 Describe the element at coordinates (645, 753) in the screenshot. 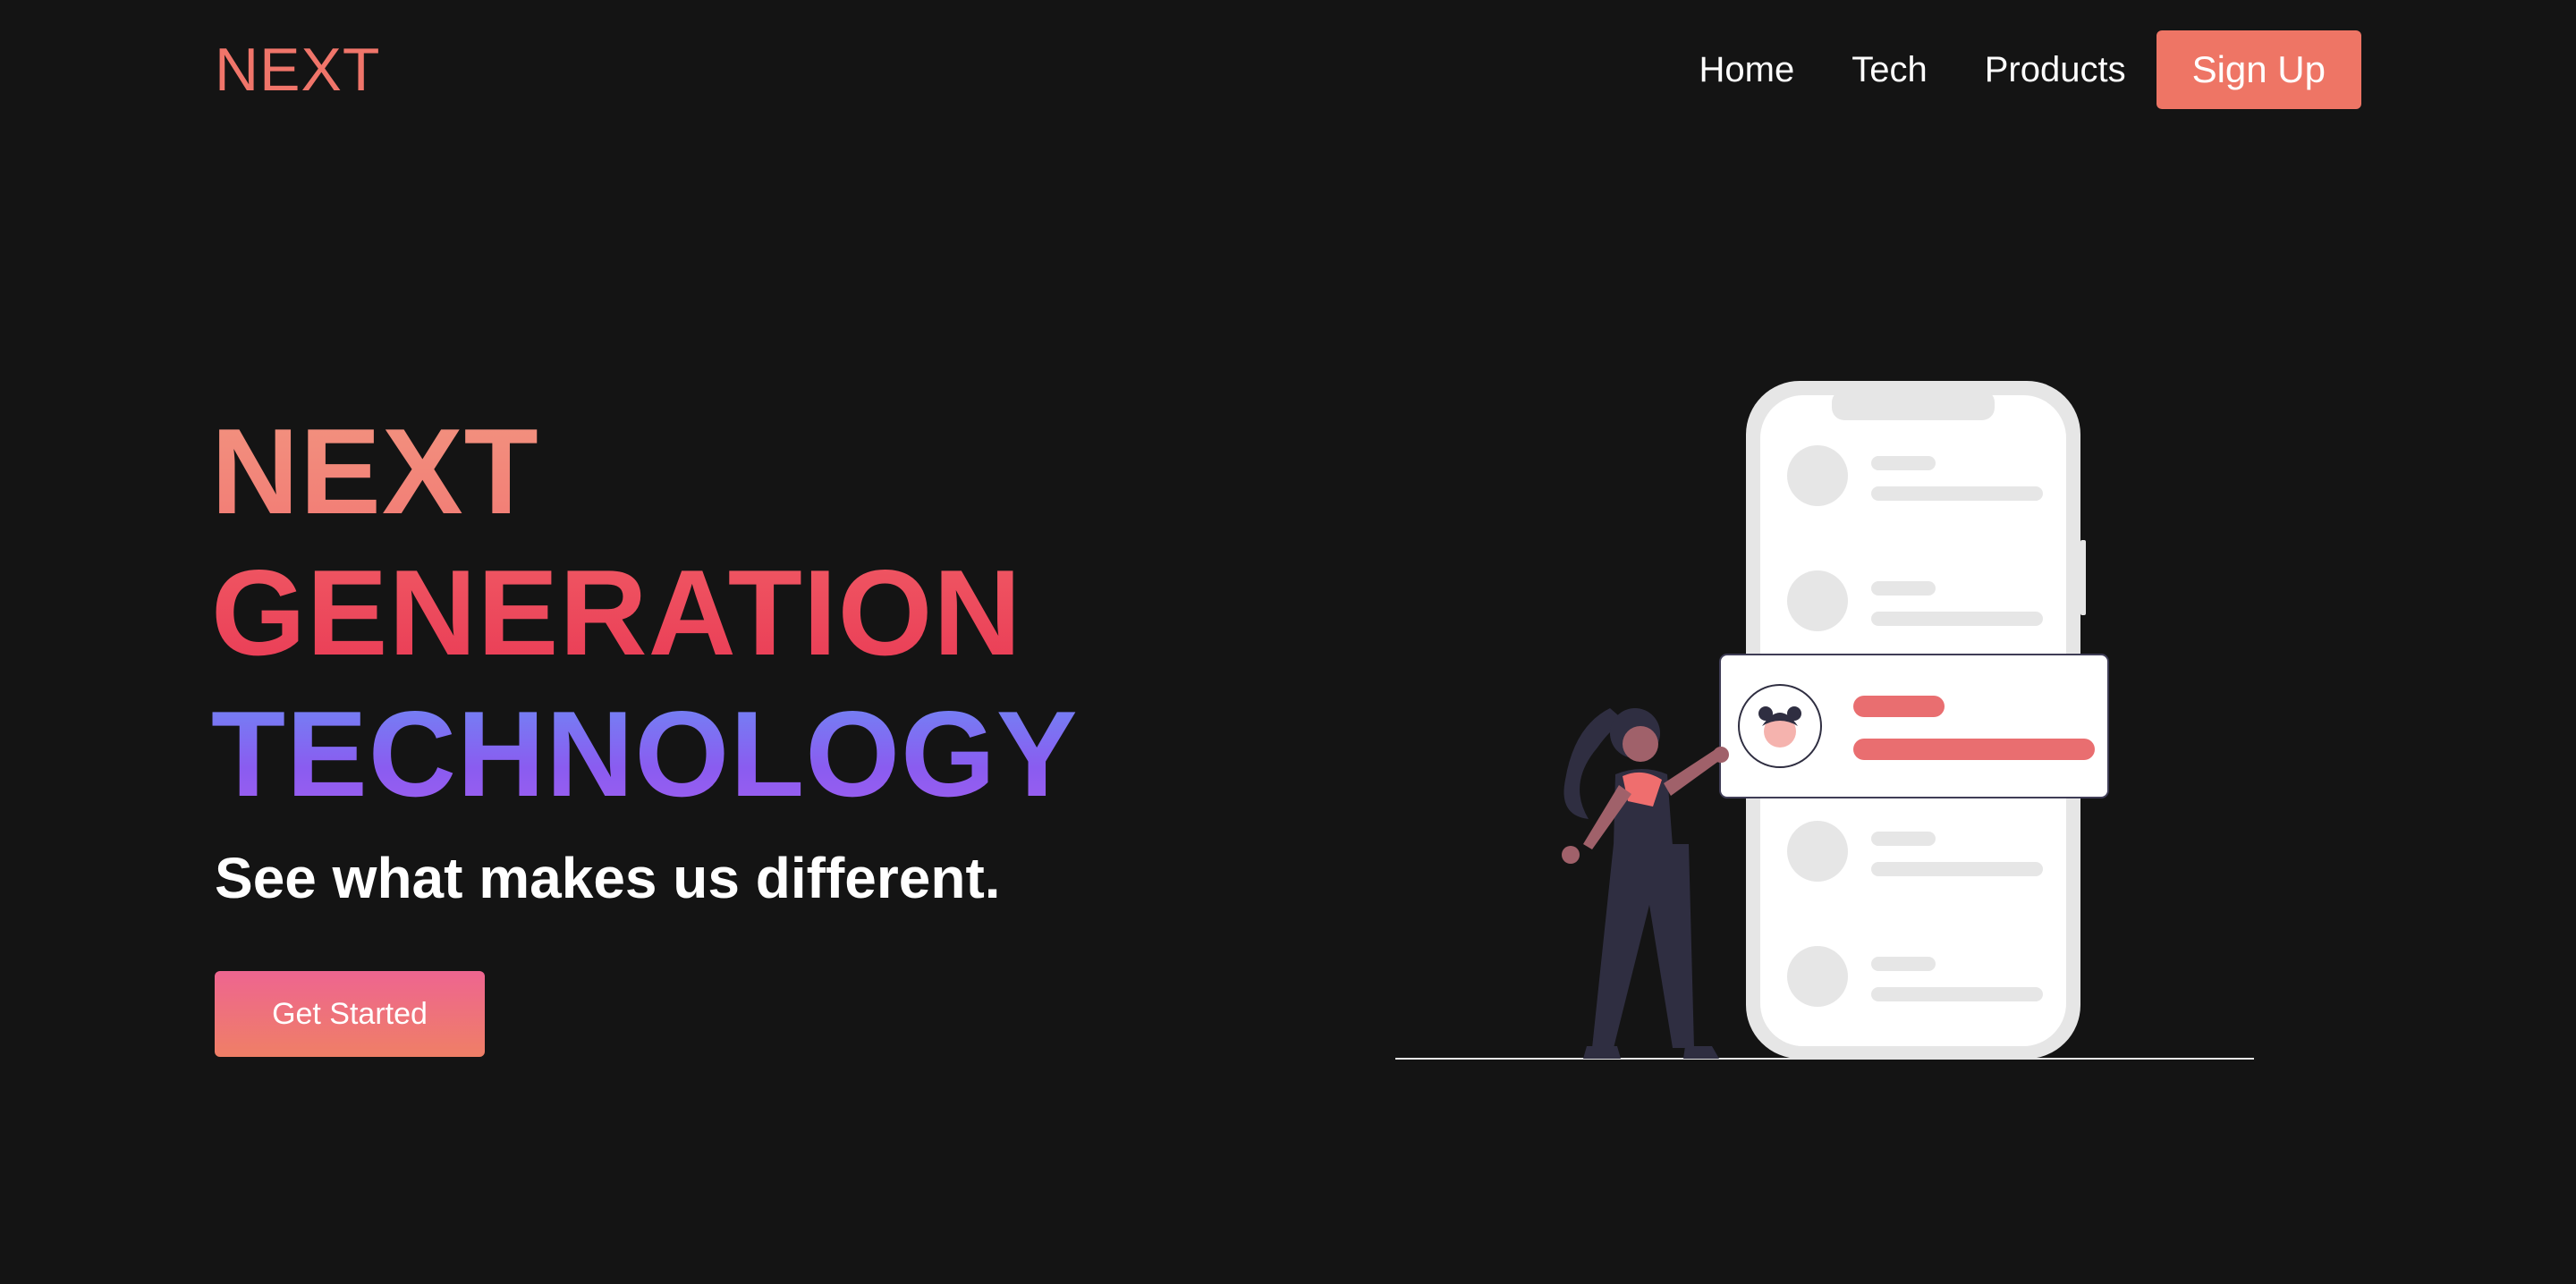

I see `hero-title-line-technology: TECHNOLOGY` at that location.